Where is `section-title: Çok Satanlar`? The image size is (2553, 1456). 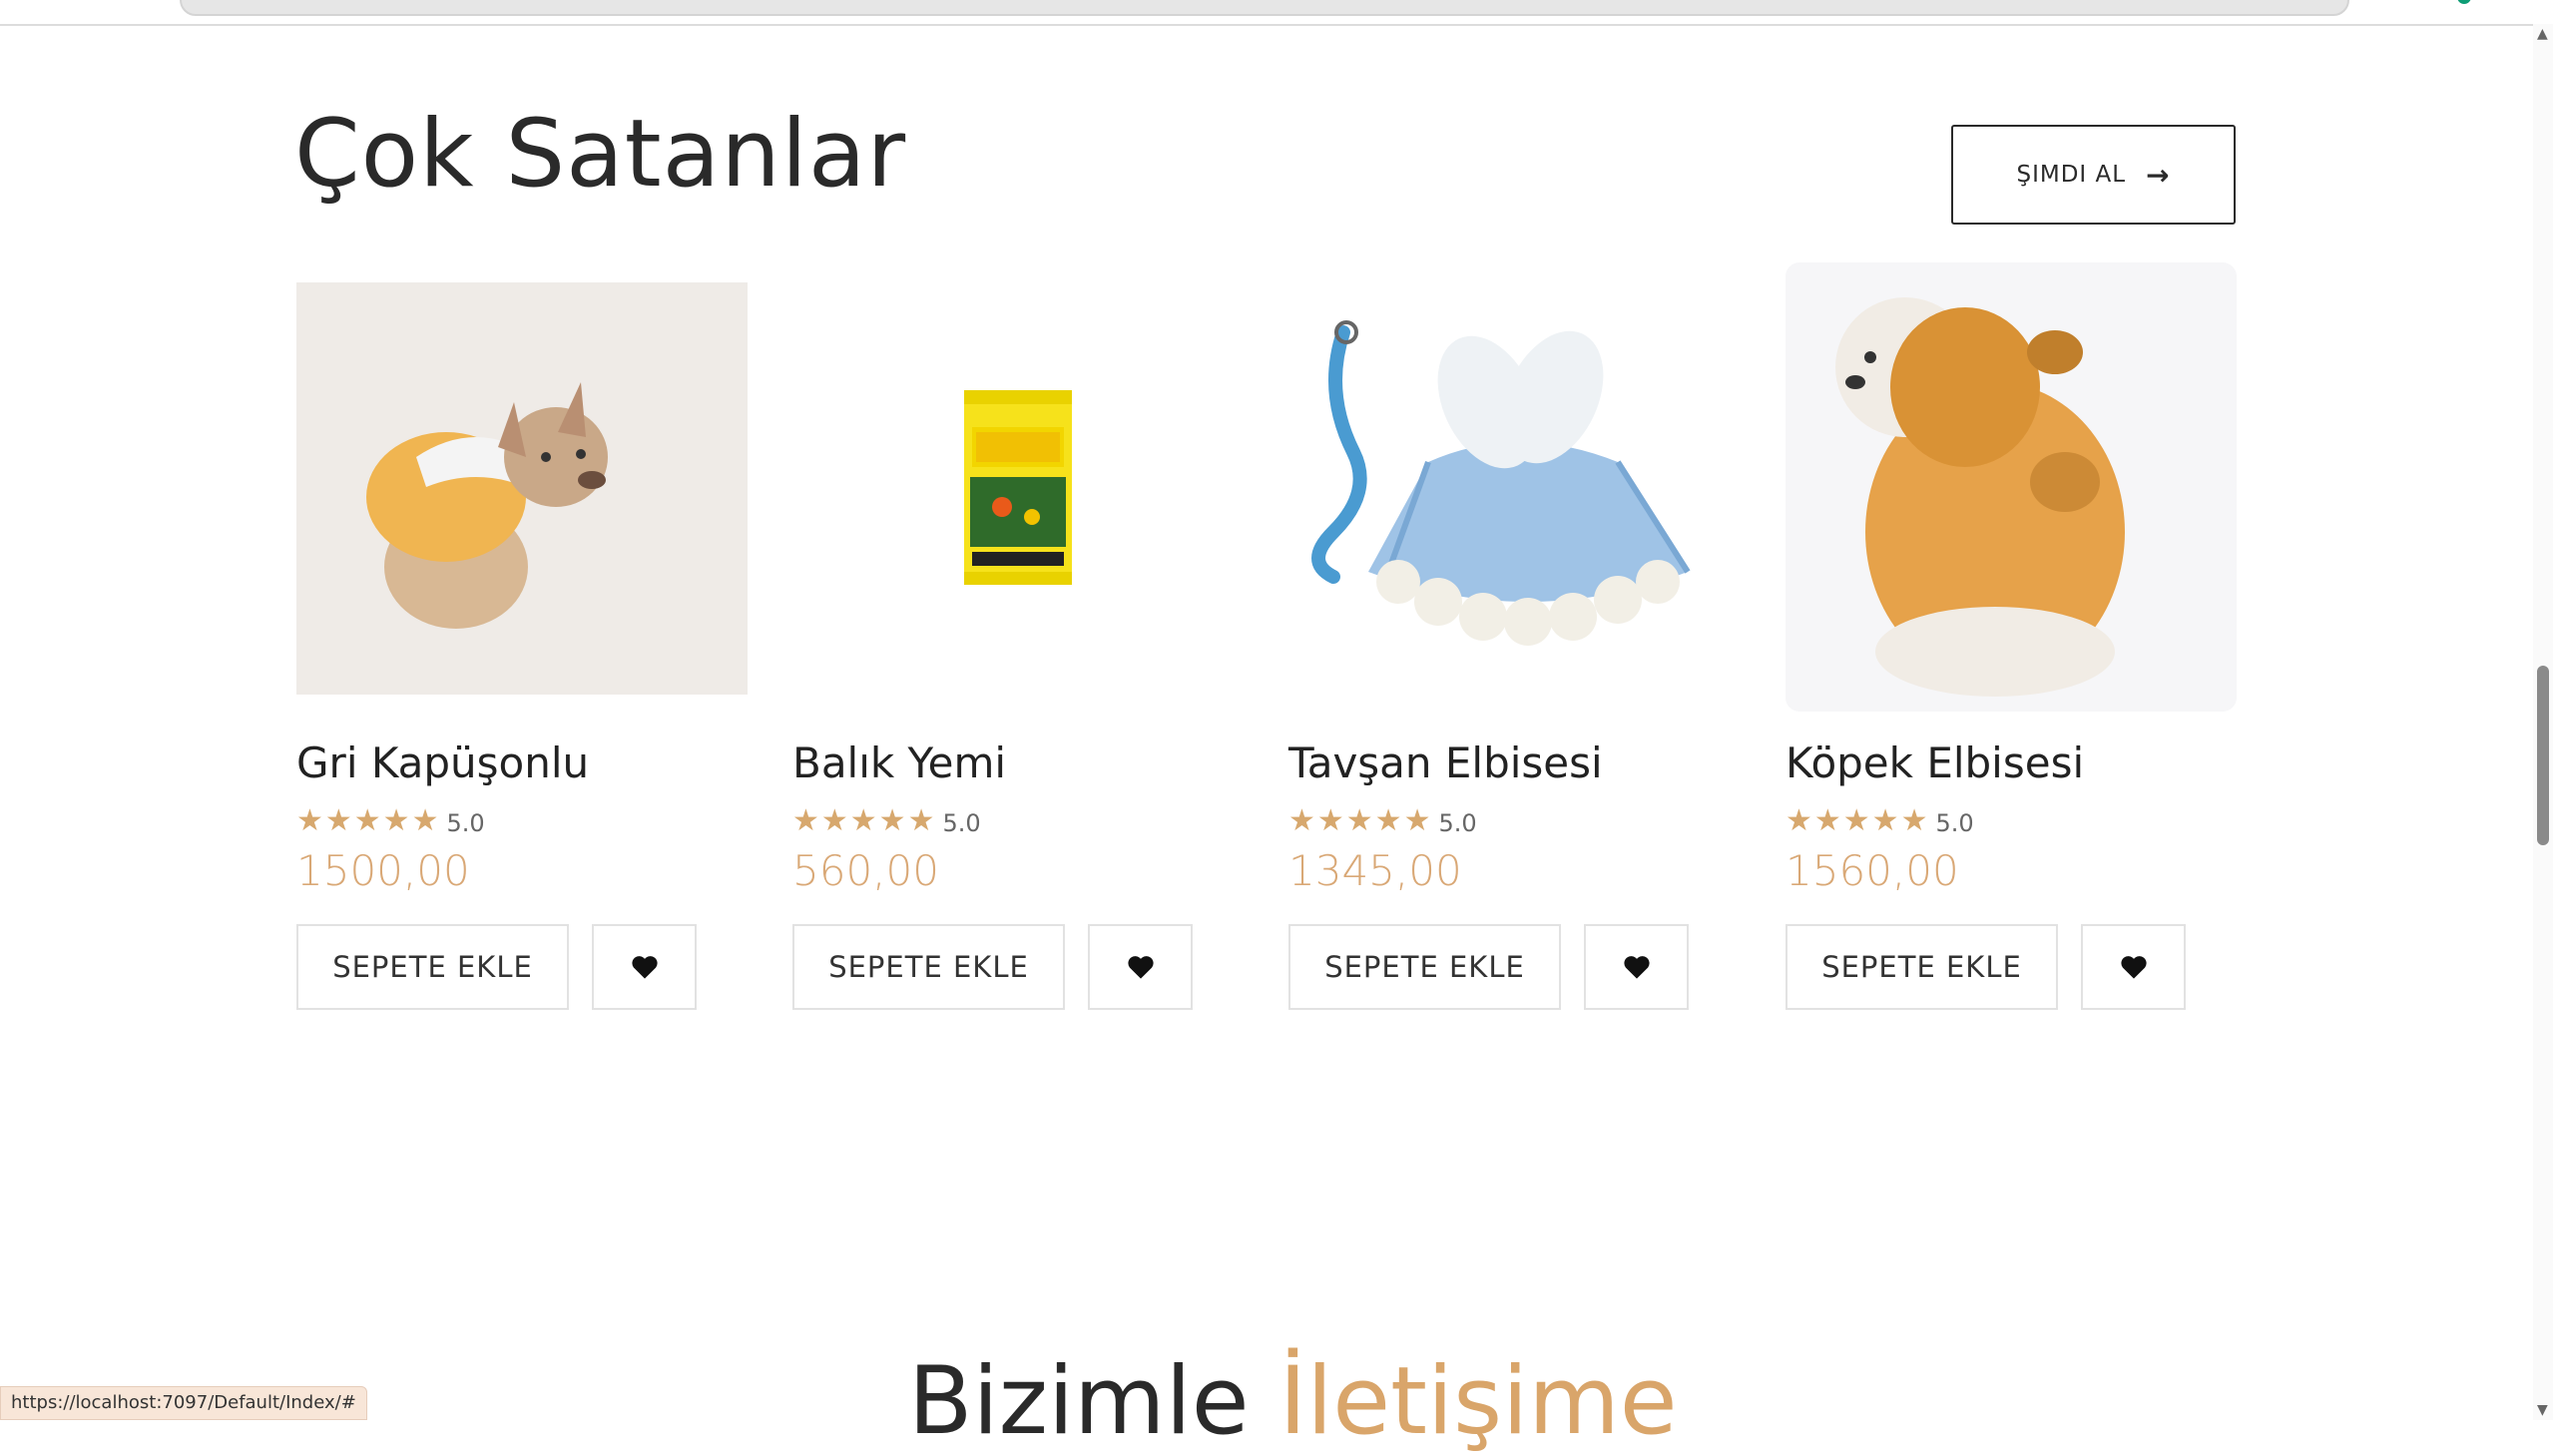
section-title: Çok Satanlar is located at coordinates (600, 154).